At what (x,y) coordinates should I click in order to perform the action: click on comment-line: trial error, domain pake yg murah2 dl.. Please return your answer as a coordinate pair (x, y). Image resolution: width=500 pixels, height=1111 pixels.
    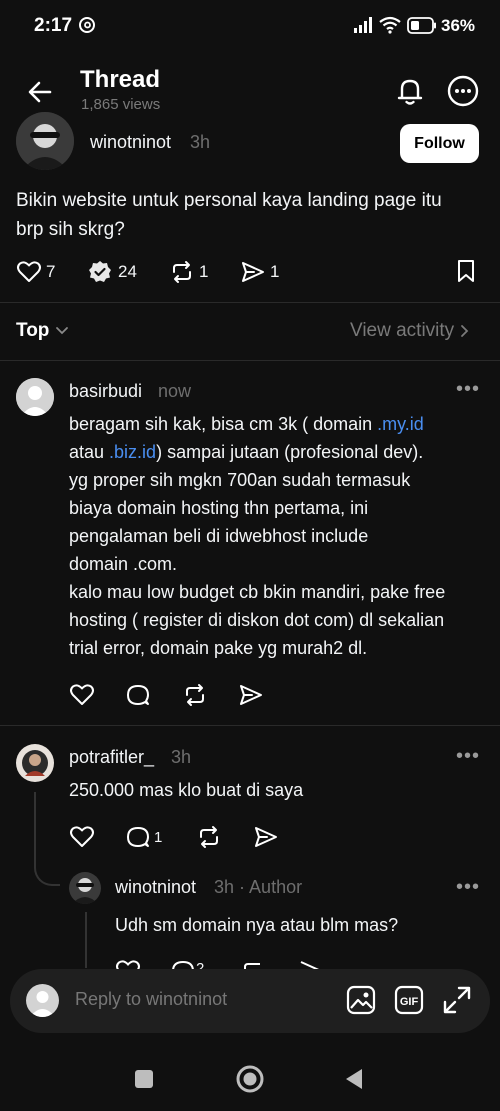
    Looking at the image, I should click on (218, 648).